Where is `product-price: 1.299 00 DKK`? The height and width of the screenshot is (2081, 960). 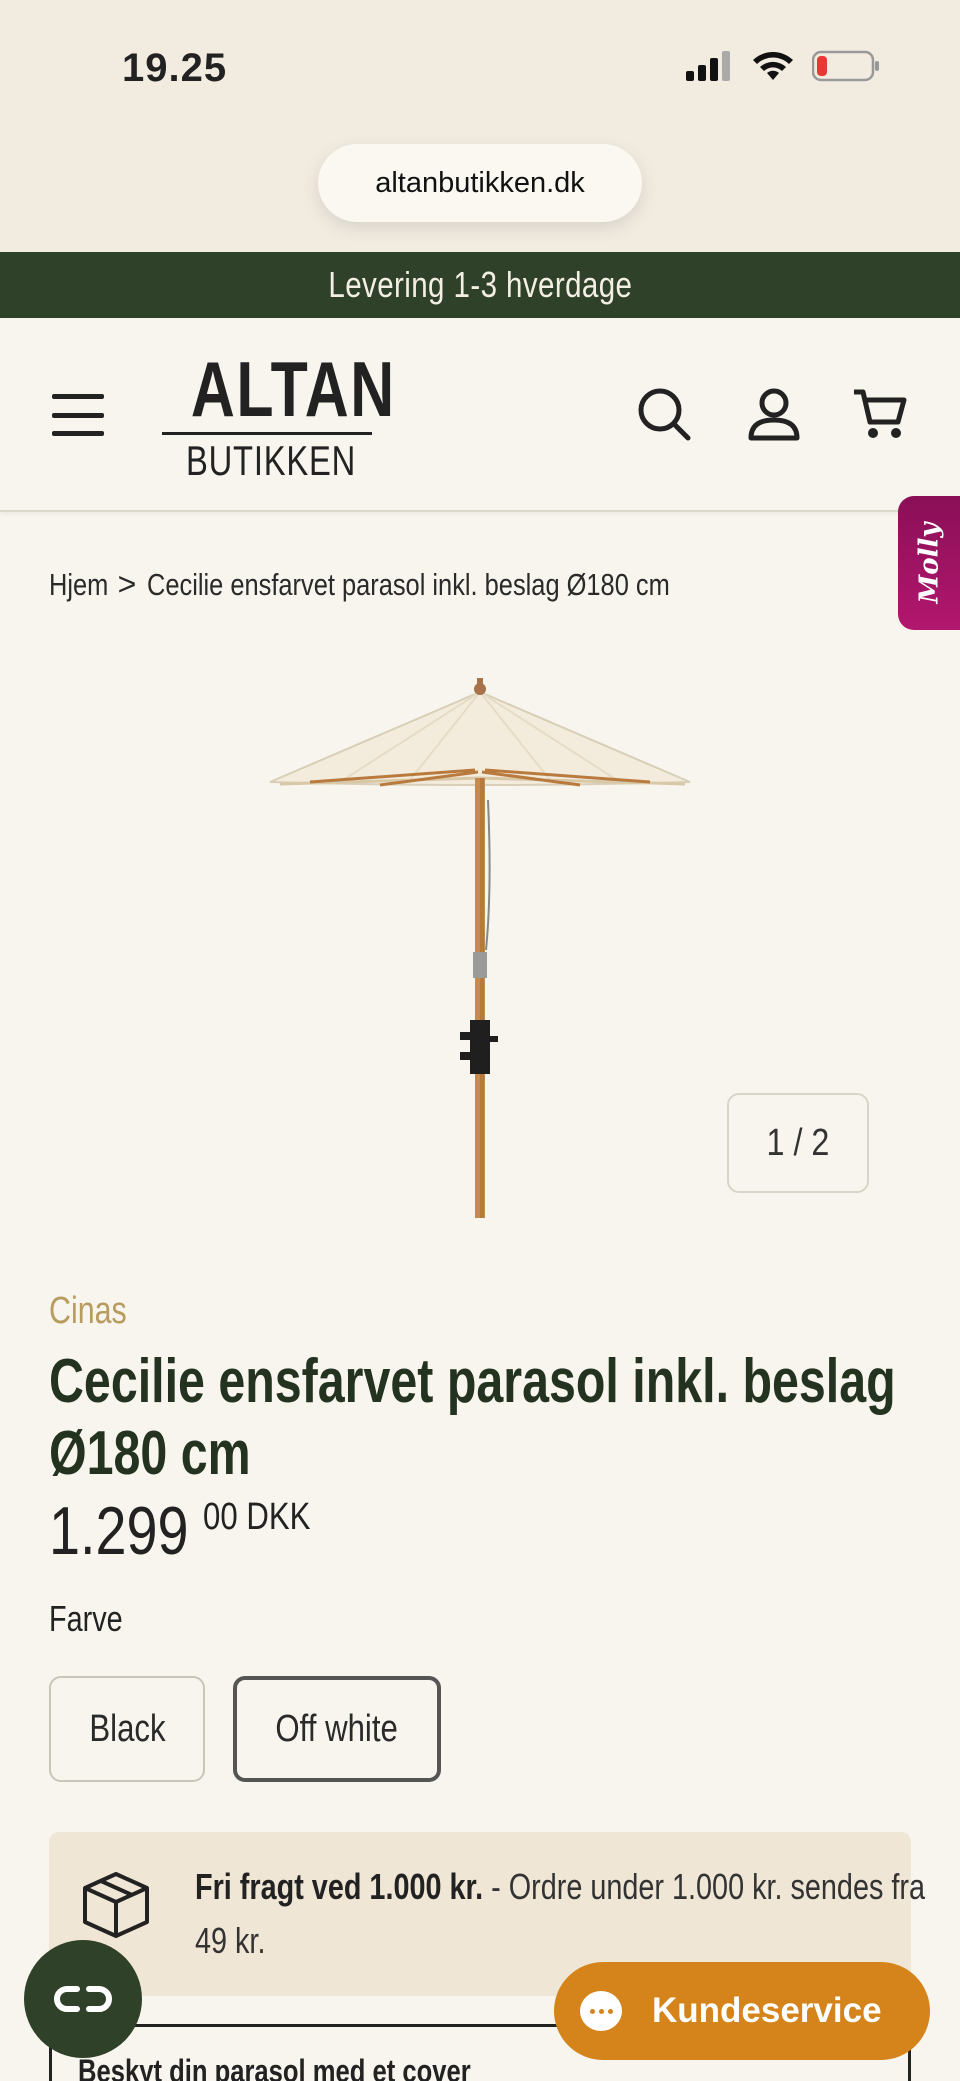 product-price: 1.299 00 DKK is located at coordinates (191, 1531).